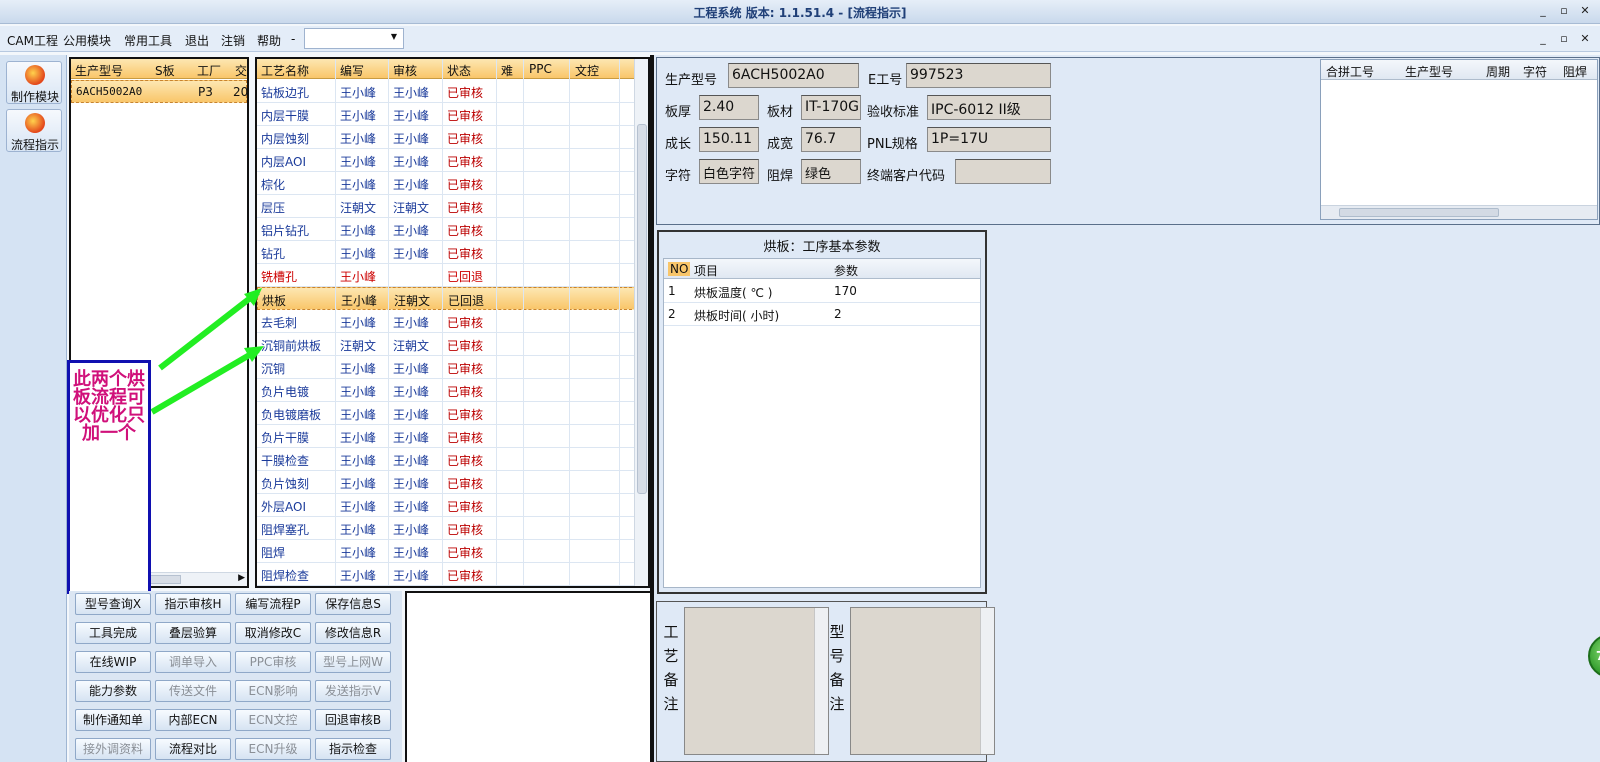 This screenshot has width=1600, height=762. Describe the element at coordinates (447, 114) in the screenshot. I see `process-row: 内层干膜 王小峰 王小峰 已审核` at that location.